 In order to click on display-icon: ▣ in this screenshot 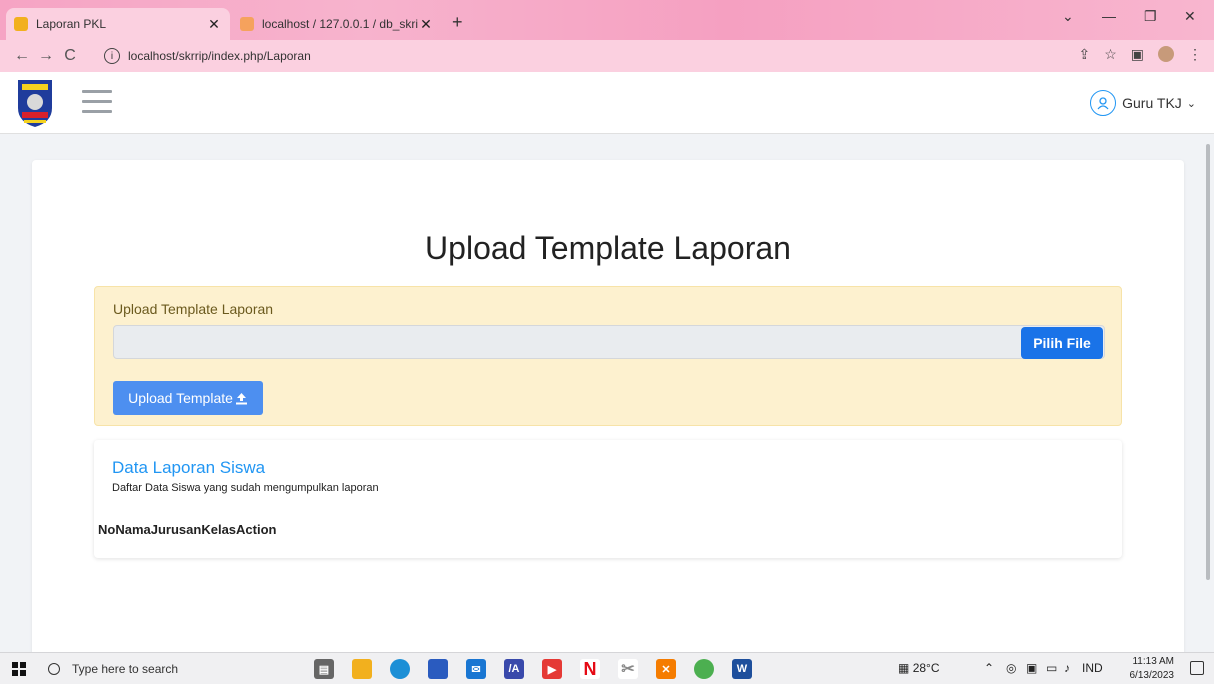, I will do `click(1031, 668)`.